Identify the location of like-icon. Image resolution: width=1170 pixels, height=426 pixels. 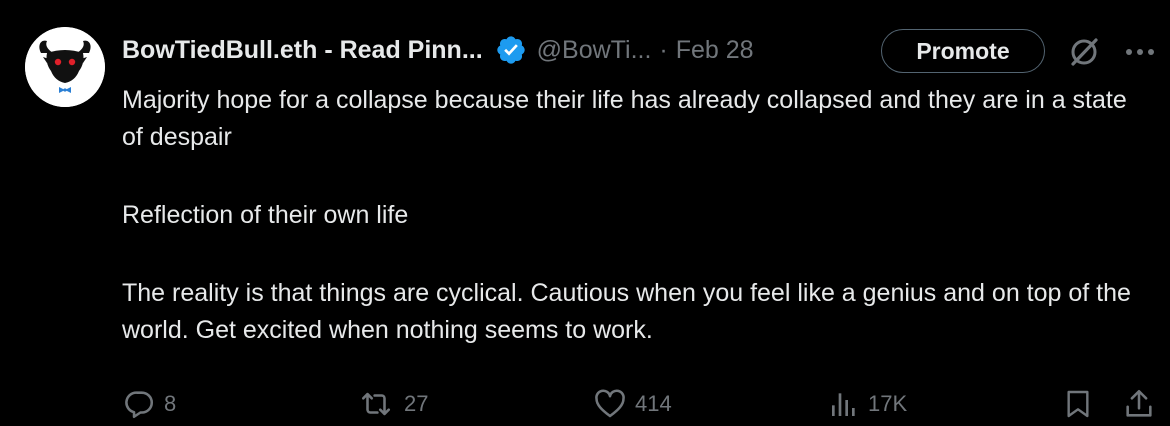
(610, 403).